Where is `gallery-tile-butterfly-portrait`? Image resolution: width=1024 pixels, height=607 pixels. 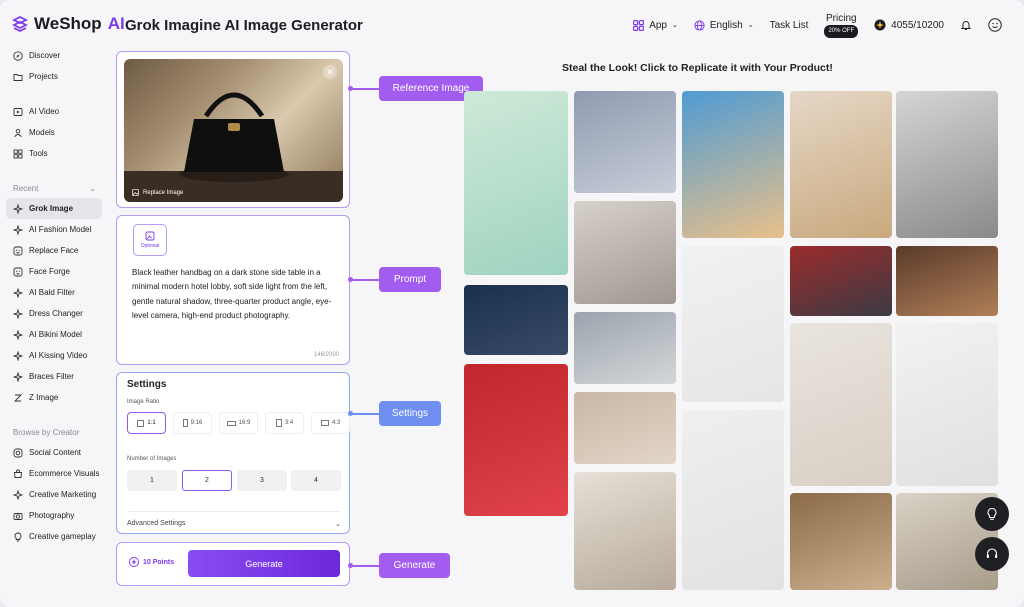 gallery-tile-butterfly-portrait is located at coordinates (947, 164).